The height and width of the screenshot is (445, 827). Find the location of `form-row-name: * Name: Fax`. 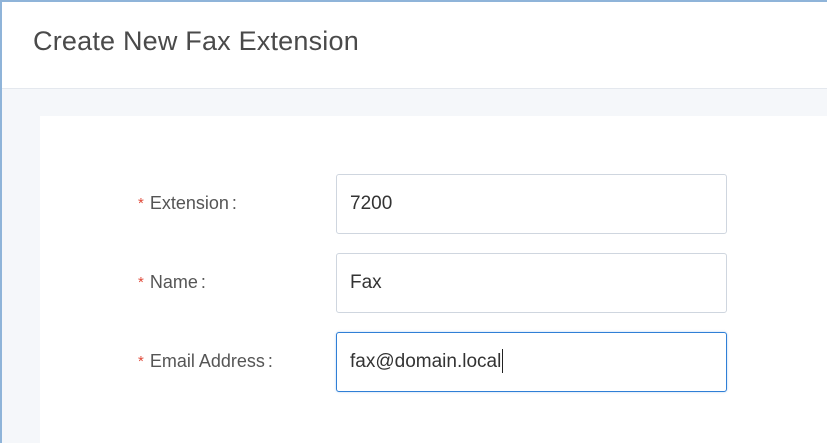

form-row-name: * Name: Fax is located at coordinates (433, 284).